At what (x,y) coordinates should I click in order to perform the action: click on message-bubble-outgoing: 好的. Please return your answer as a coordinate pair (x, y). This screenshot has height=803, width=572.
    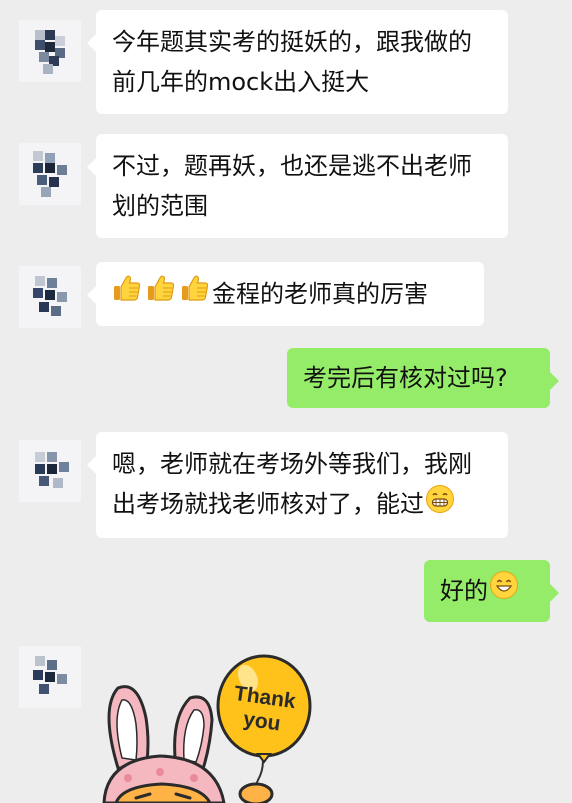
    Looking at the image, I should click on (491, 591).